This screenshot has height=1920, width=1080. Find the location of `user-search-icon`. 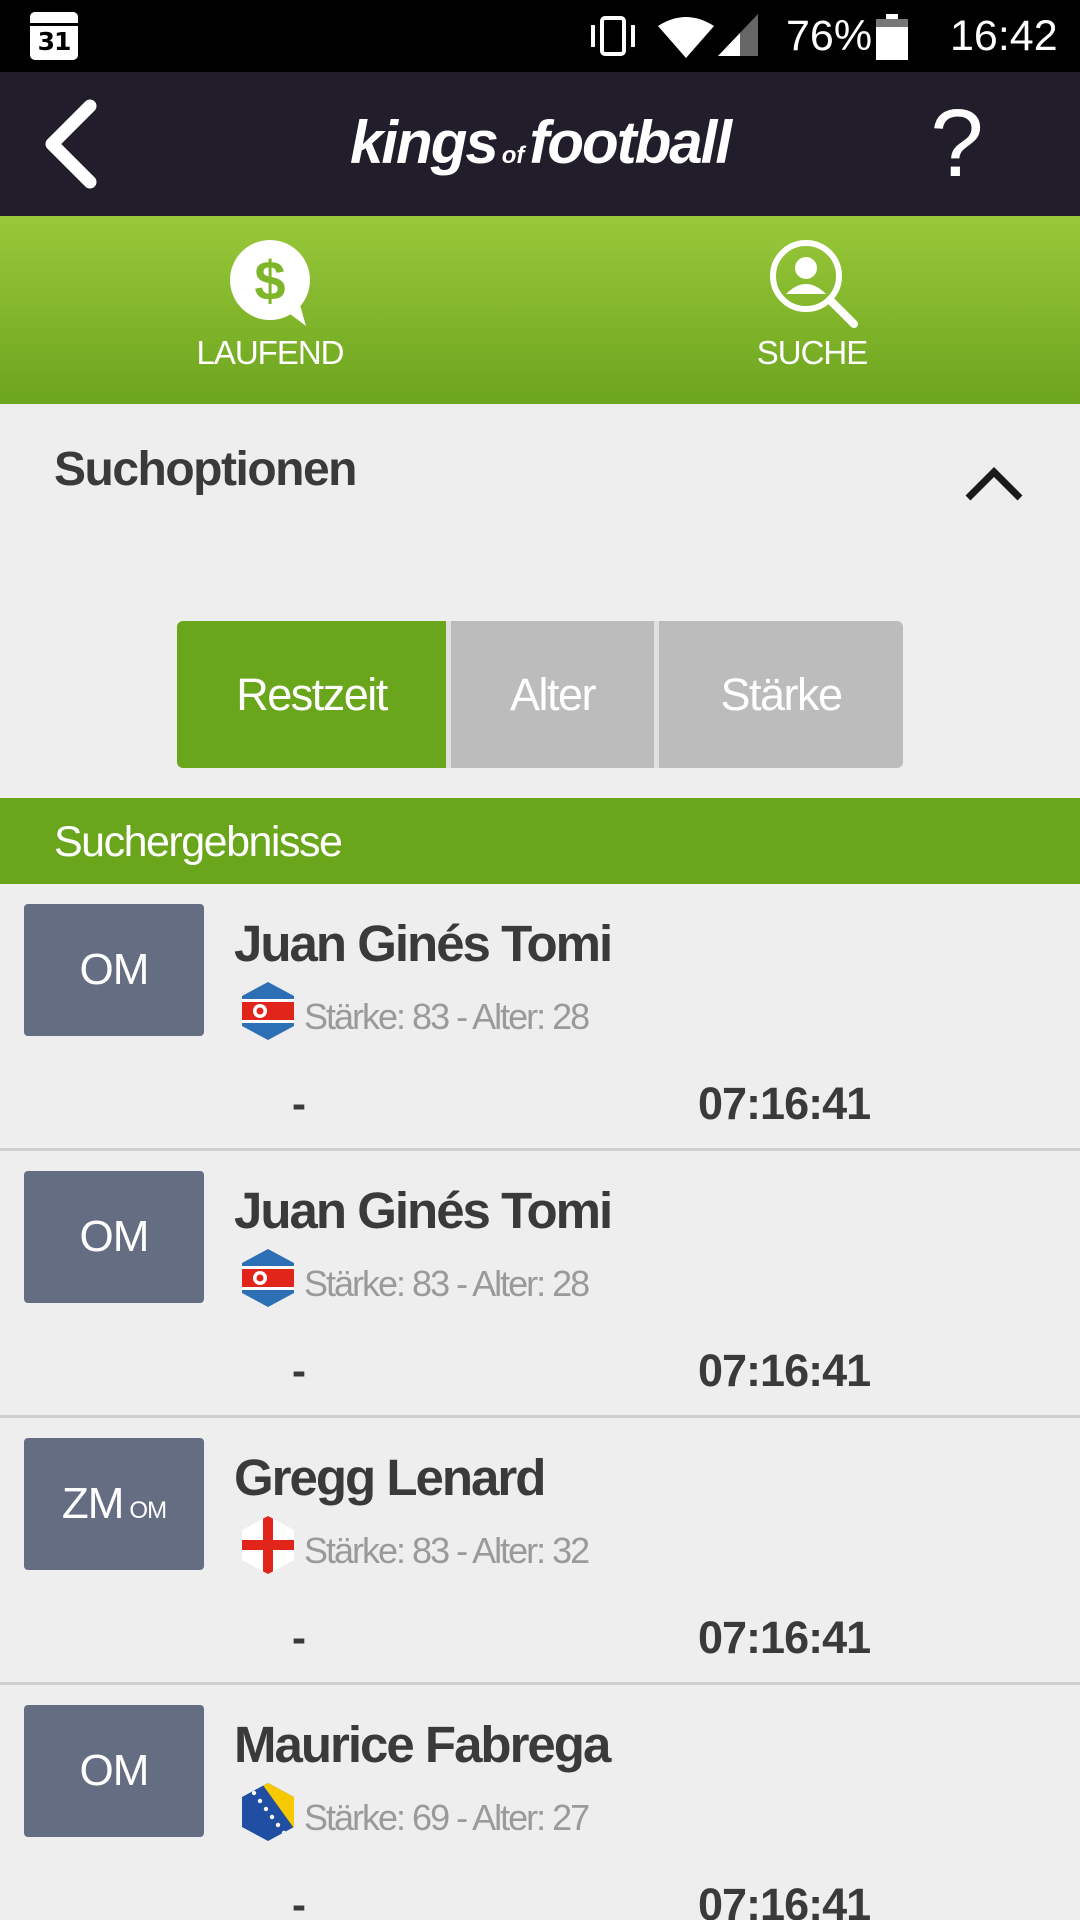

user-search-icon is located at coordinates (814, 284).